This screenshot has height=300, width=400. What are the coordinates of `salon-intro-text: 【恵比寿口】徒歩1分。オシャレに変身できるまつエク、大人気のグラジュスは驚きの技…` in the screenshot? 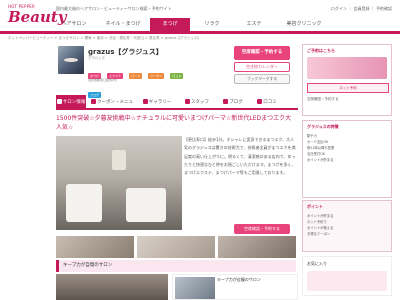 It's located at (240, 156).